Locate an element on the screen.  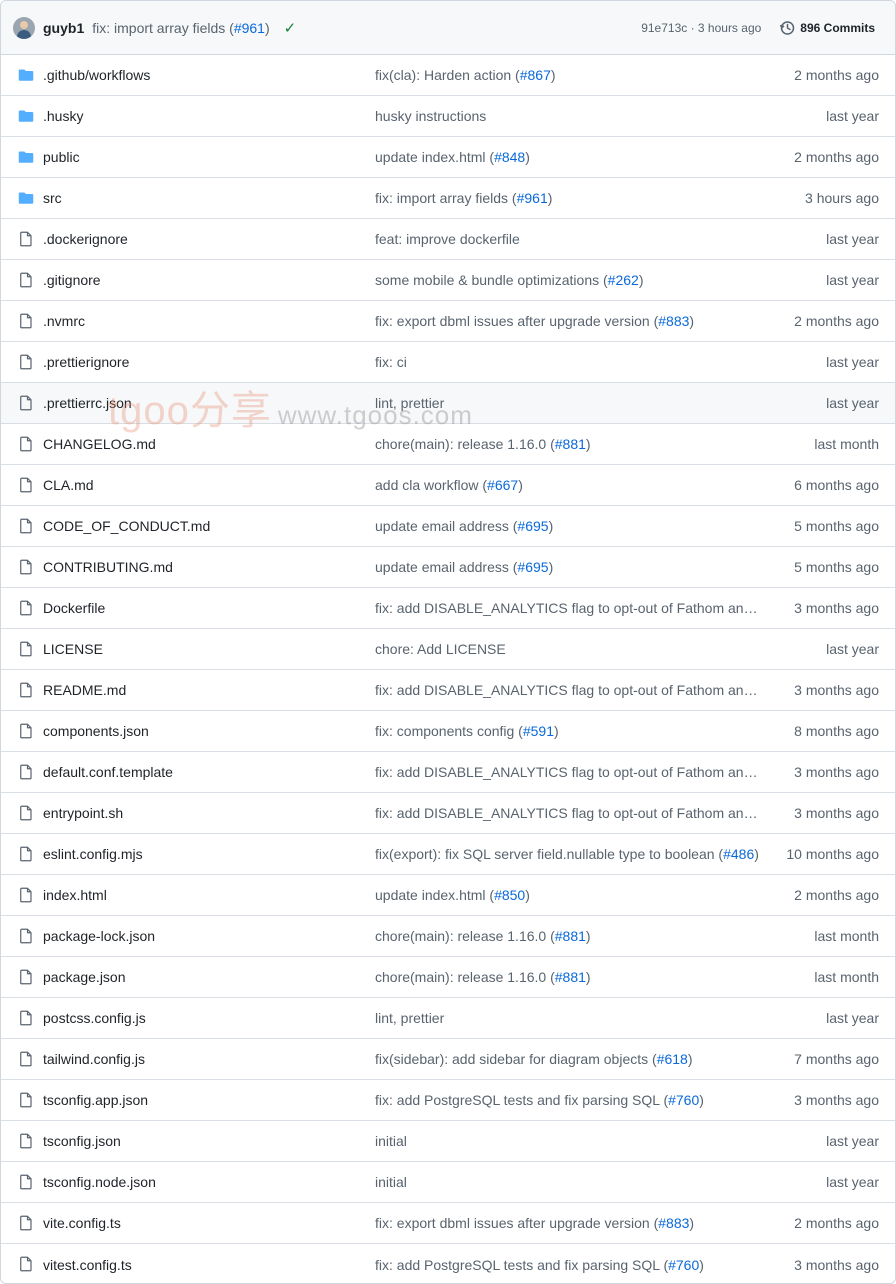
file-name-link: .prettierrc.json is located at coordinates (87, 403).